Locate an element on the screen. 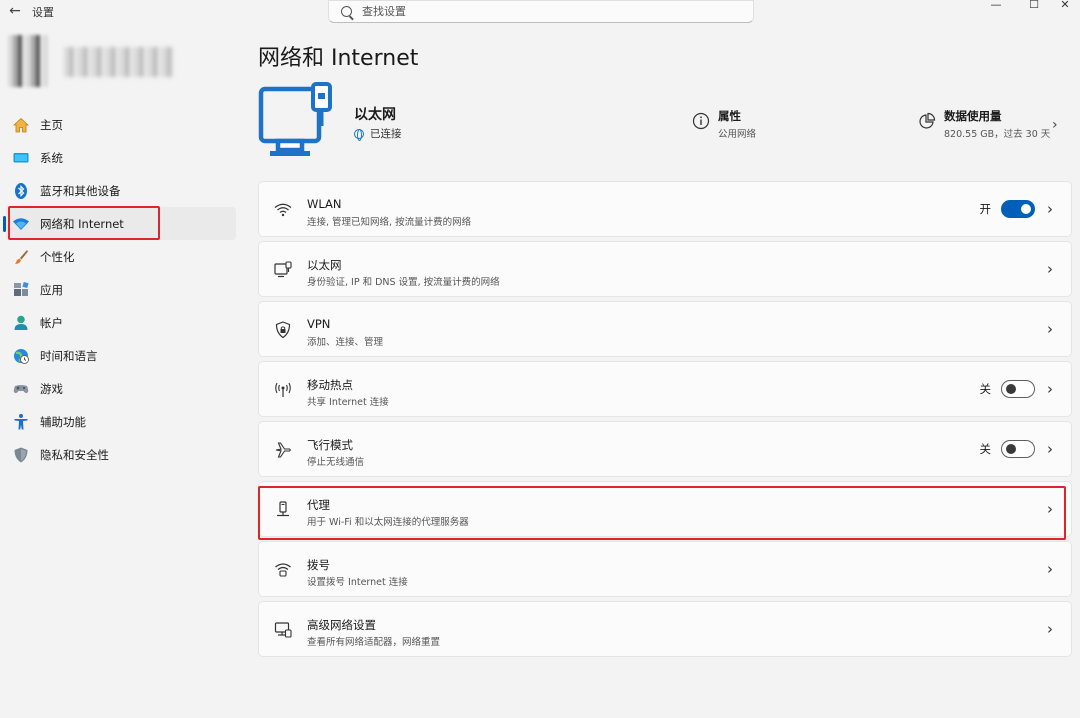 This screenshot has height=718, width=1080. sidebar-item-gaming: 游戏 is located at coordinates (121, 388).